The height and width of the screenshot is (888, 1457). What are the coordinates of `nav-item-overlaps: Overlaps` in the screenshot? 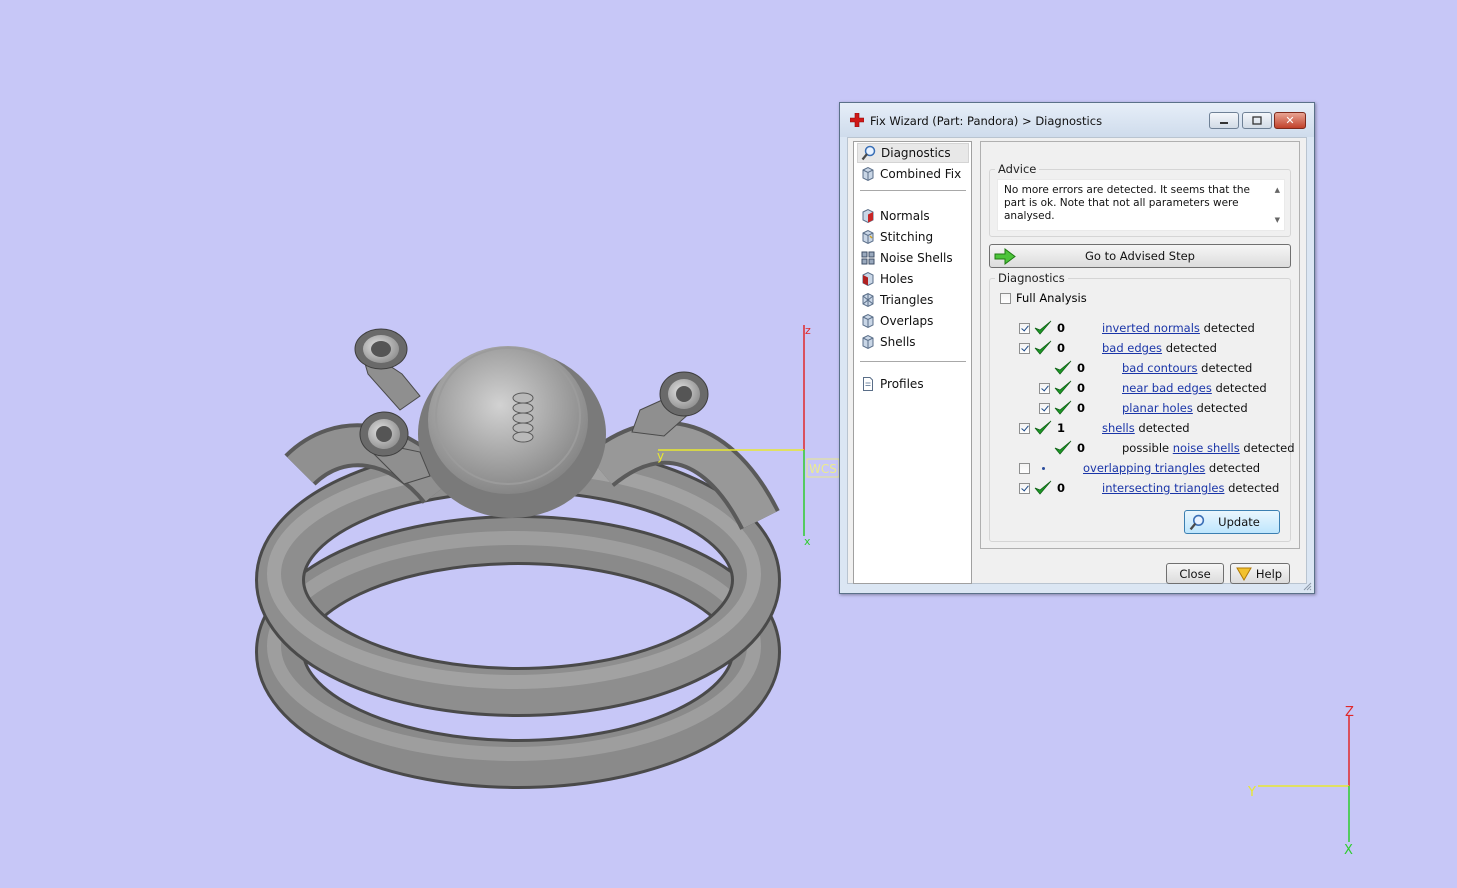 It's located at (913, 321).